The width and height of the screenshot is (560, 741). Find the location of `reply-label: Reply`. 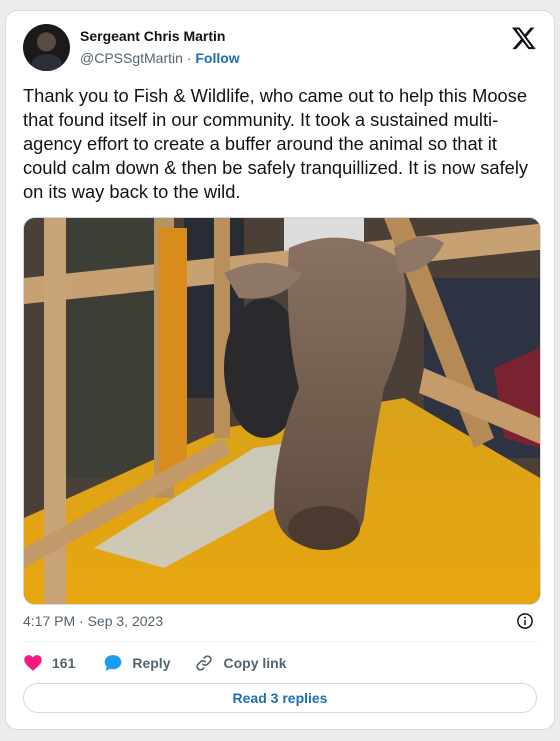

reply-label: Reply is located at coordinates (151, 663).